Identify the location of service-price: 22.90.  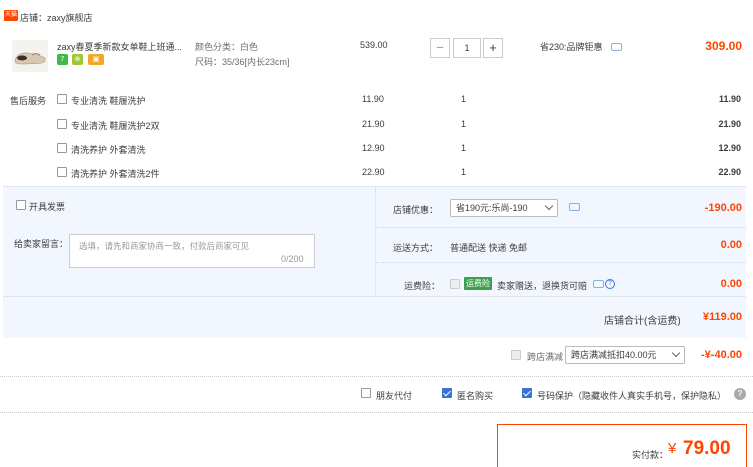
(373, 172).